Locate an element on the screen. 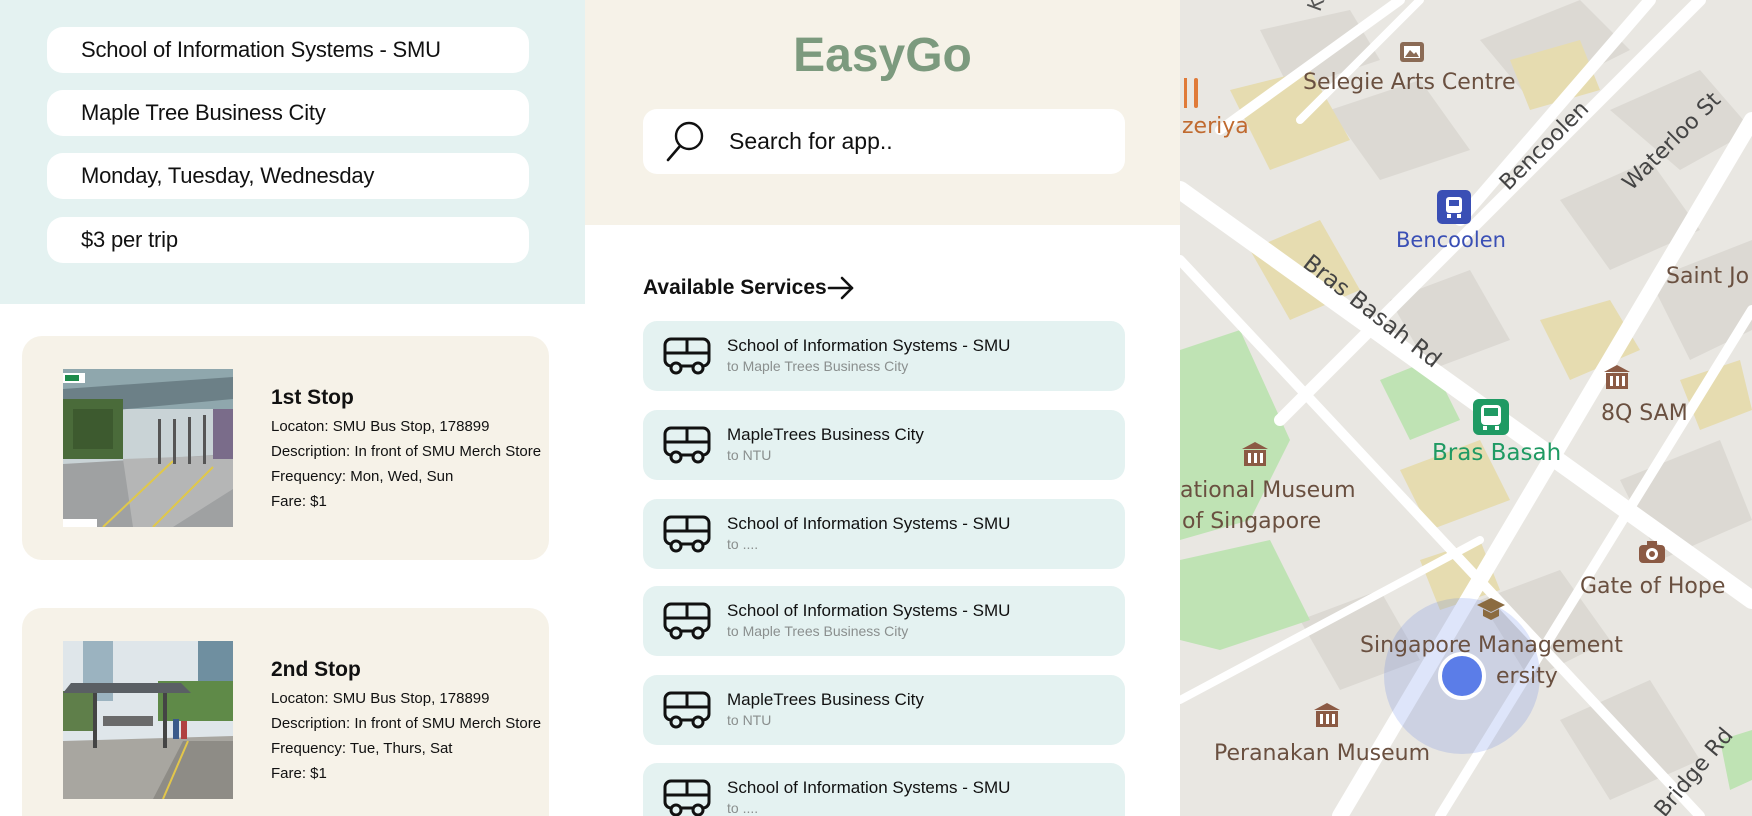 Image resolution: width=1752 pixels, height=816 pixels. station-label-bras-basah: Bras Basah is located at coordinates (1497, 453).